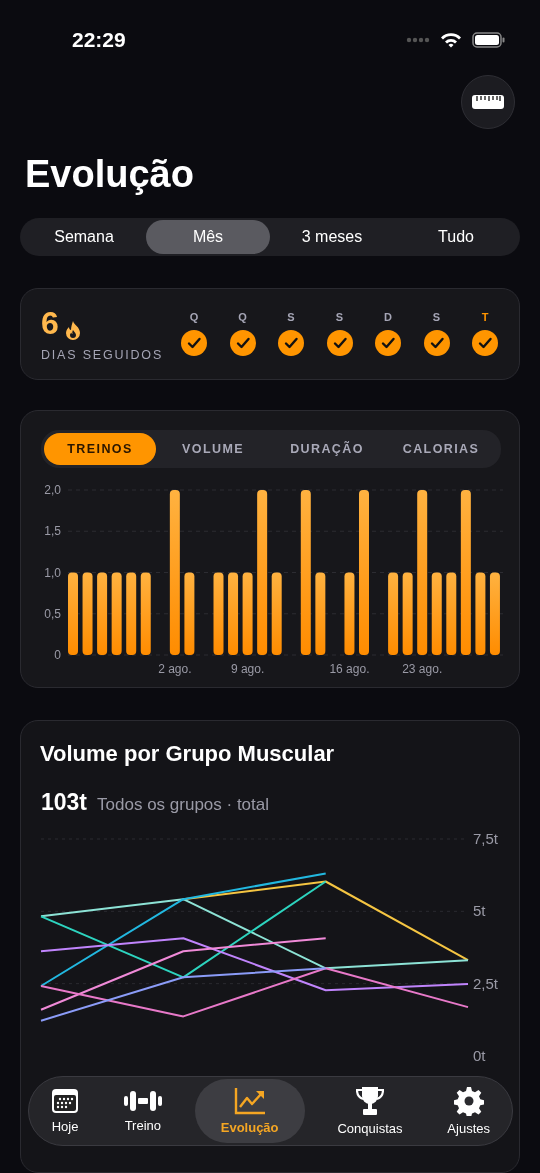 The width and height of the screenshot is (540, 1173). What do you see at coordinates (479, 1055) in the screenshot?
I see `axis-label: 0t` at bounding box center [479, 1055].